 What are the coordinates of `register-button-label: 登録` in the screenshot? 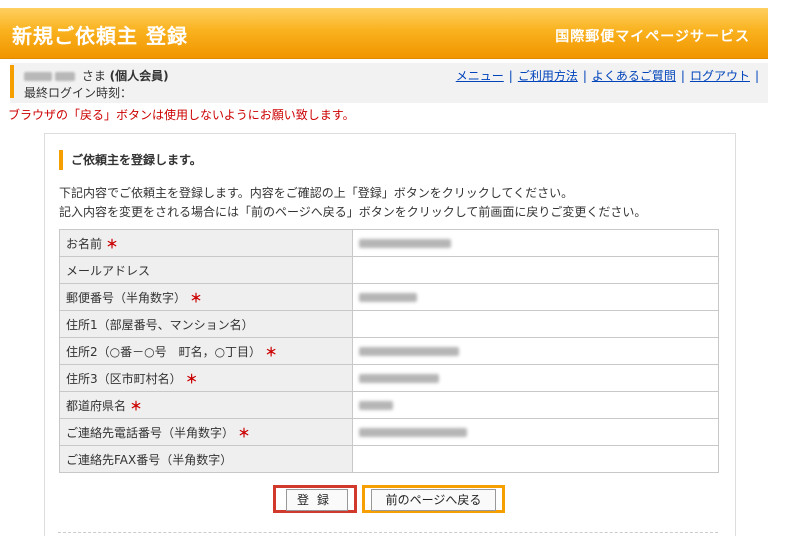 It's located at (317, 500).